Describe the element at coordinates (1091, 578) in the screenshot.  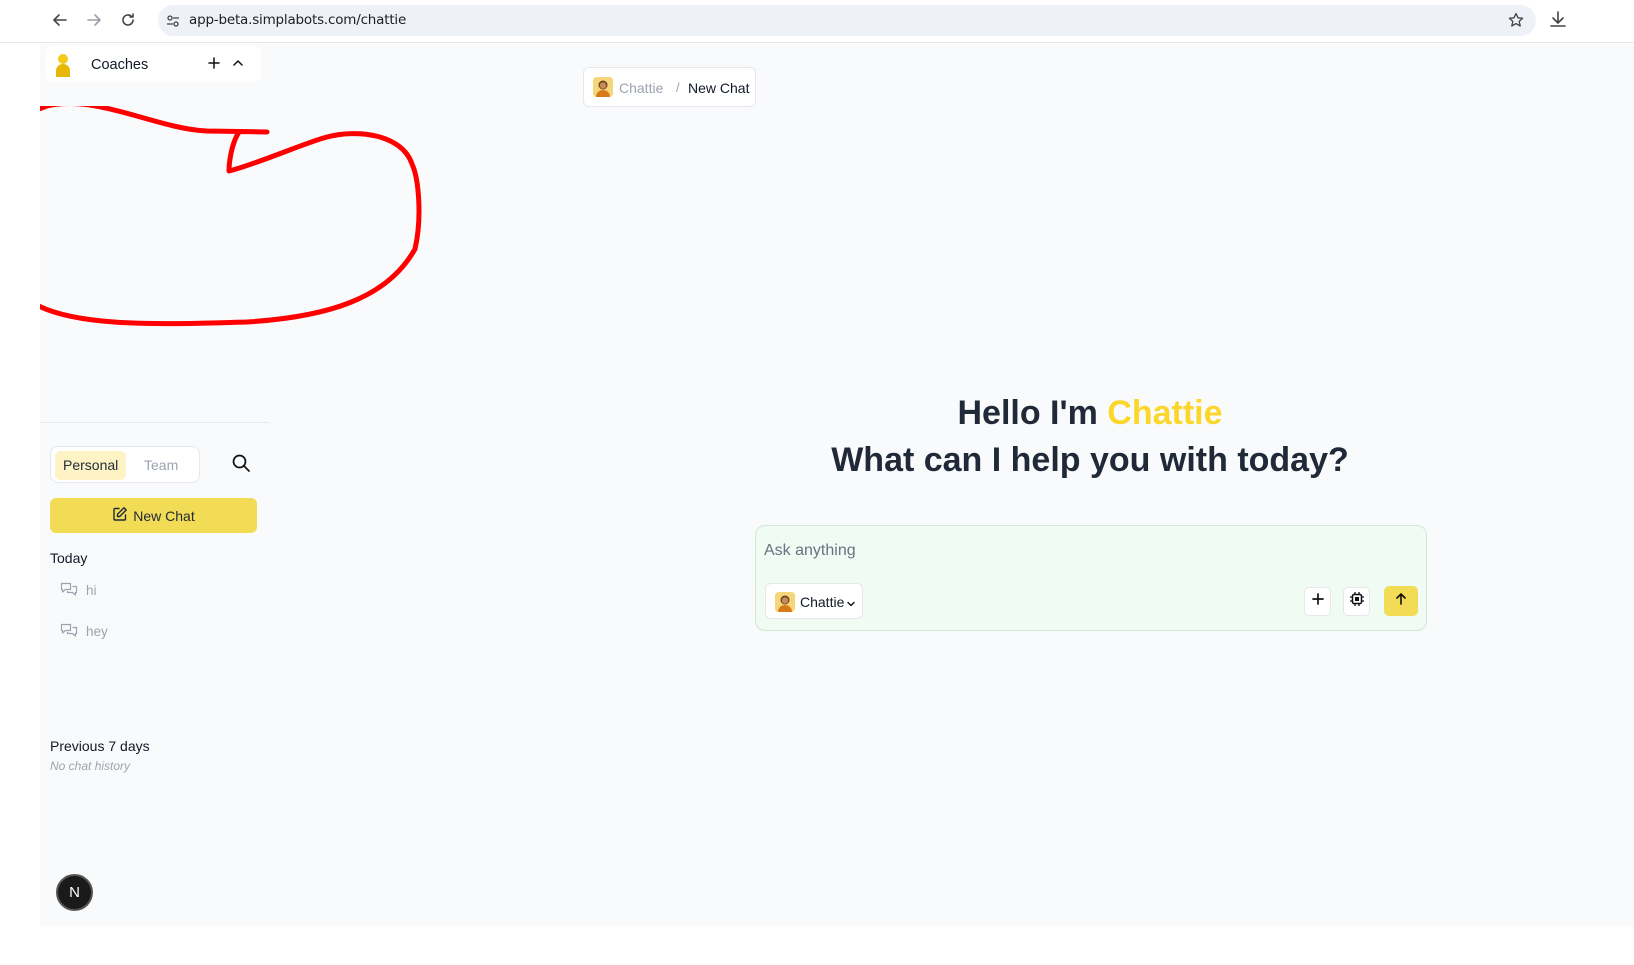
I see `chat-composer: Ask anything Chattie` at that location.